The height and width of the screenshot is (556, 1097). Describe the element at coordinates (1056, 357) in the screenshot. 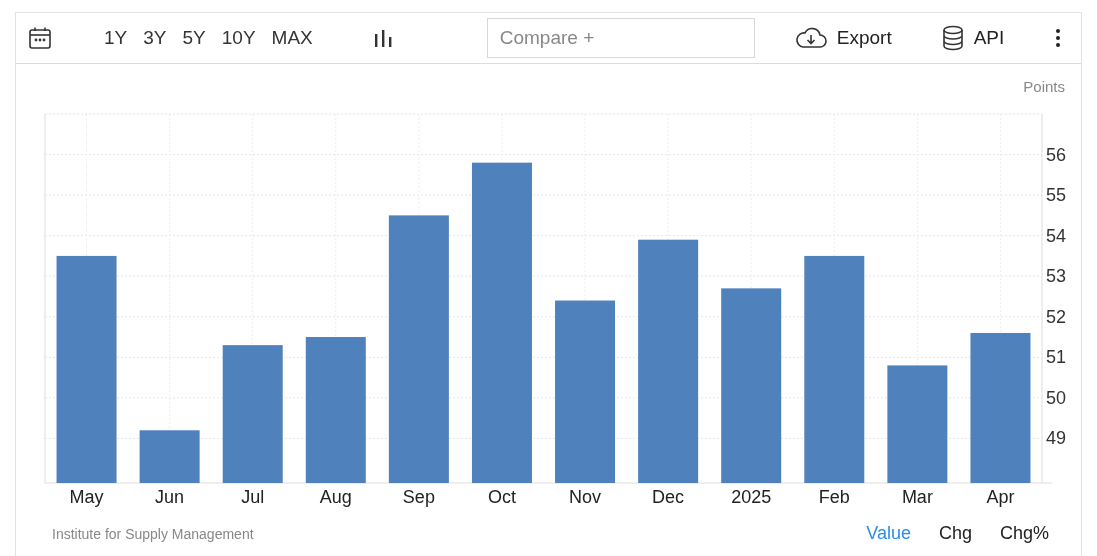

I see `y-axis-label: 51` at that location.